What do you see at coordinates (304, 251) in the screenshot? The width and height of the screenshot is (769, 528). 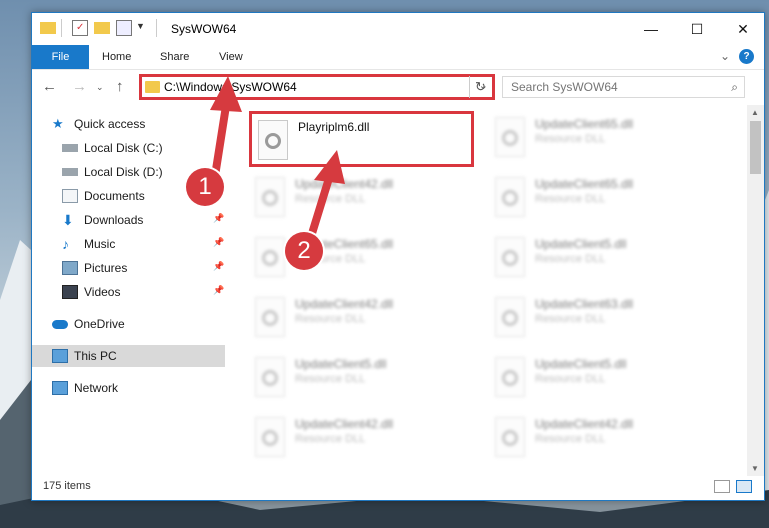 I see `step-badge-2: 2` at bounding box center [304, 251].